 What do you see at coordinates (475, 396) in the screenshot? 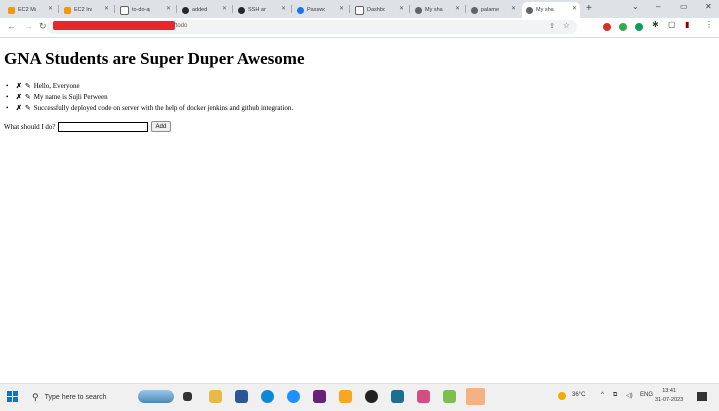
I see `chrome-active-icon` at bounding box center [475, 396].